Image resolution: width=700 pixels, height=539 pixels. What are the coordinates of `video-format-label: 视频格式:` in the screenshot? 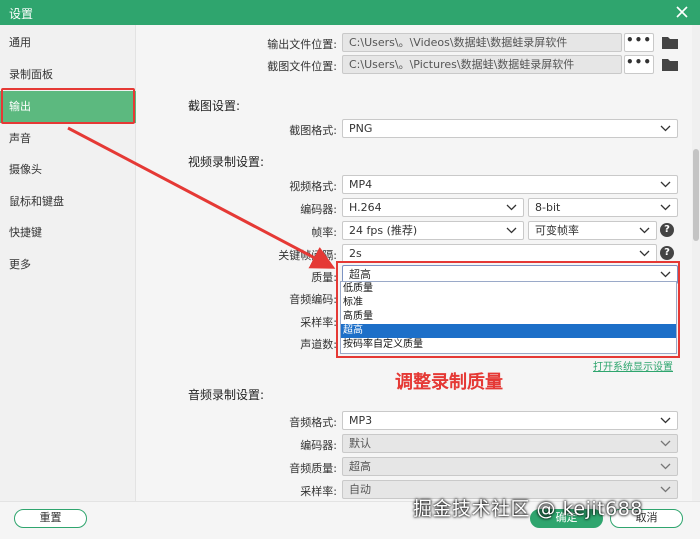 It's located at (313, 186).